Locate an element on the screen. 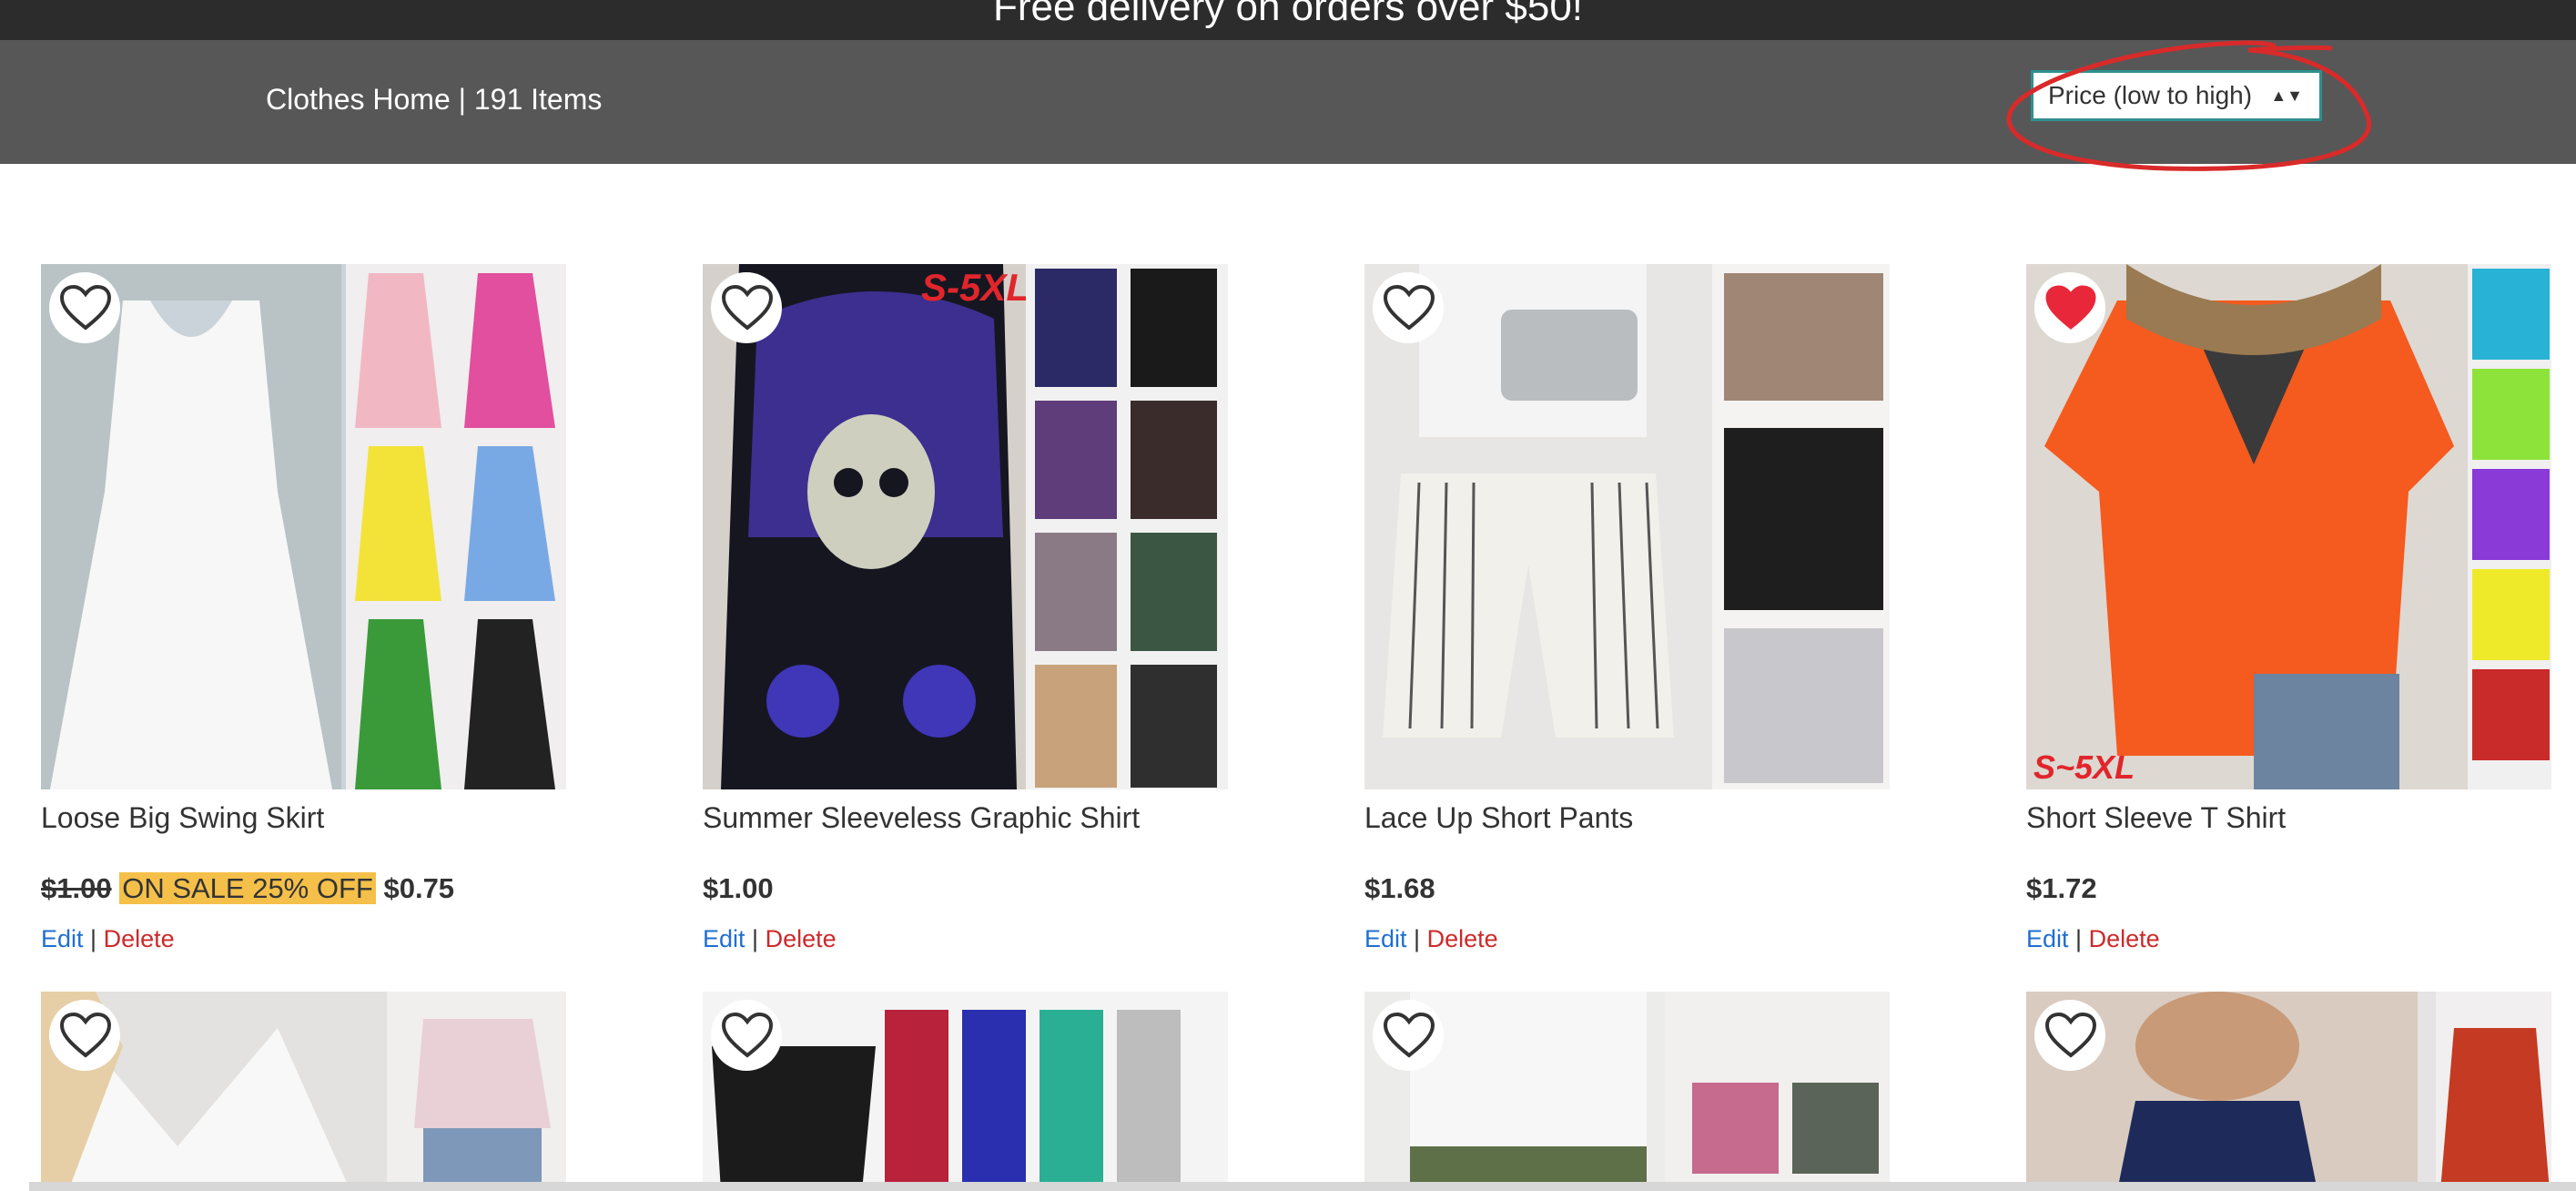 The height and width of the screenshot is (1191, 2576). product-price-row: $1.00 ON SALE 25% OFF $0.75 is located at coordinates (248, 888).